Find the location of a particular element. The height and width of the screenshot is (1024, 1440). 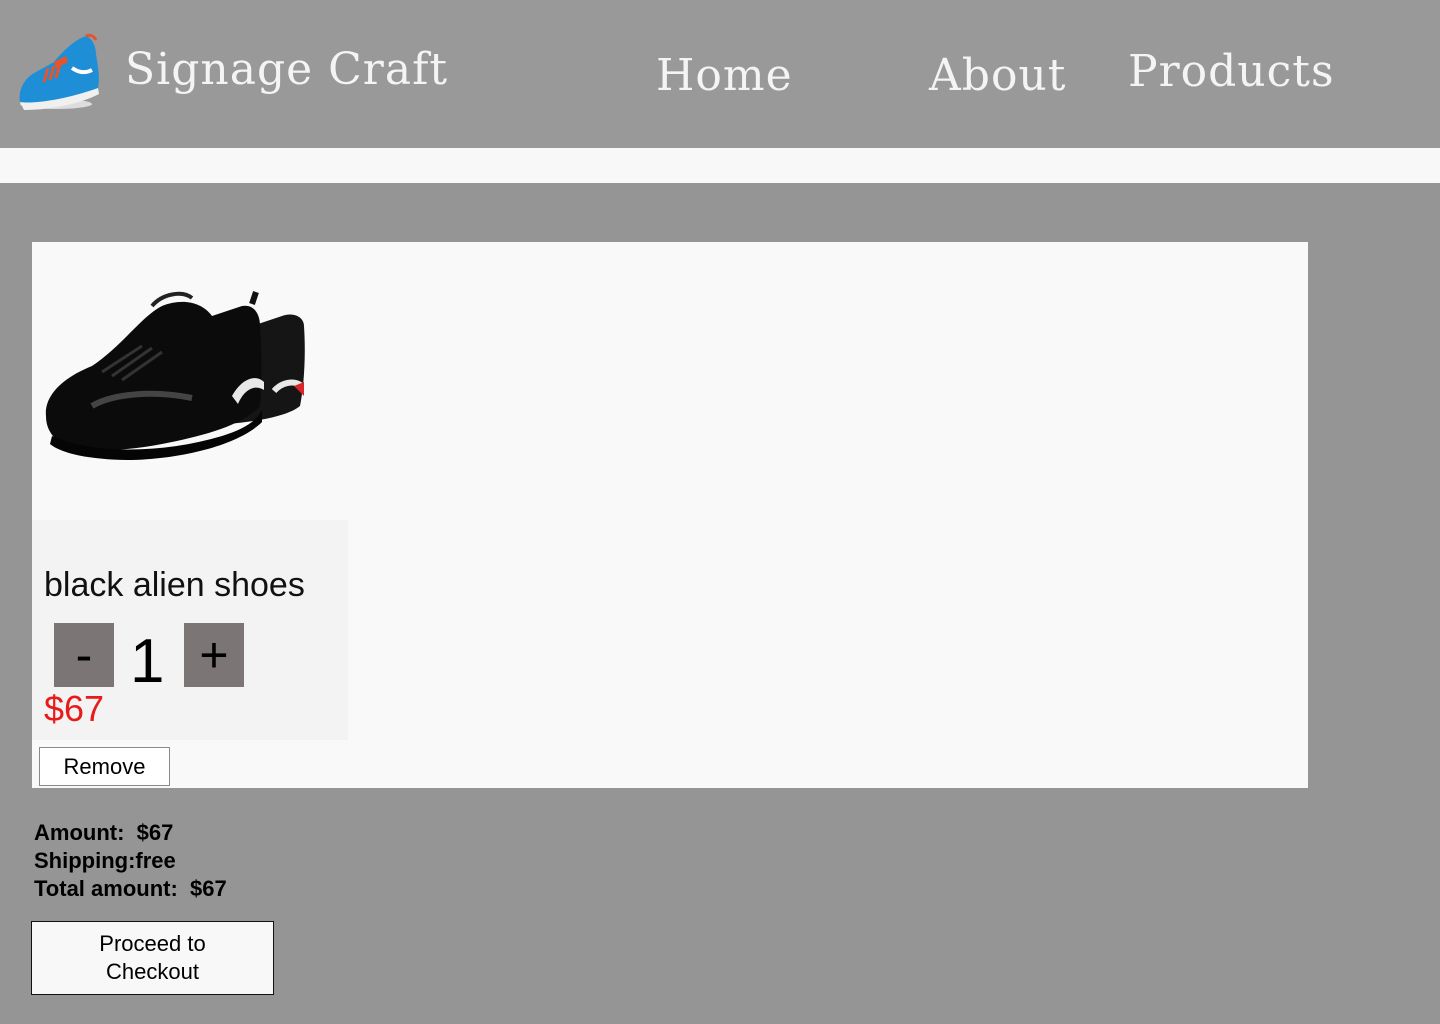

black-sneaker-image-icon is located at coordinates (175, 375).